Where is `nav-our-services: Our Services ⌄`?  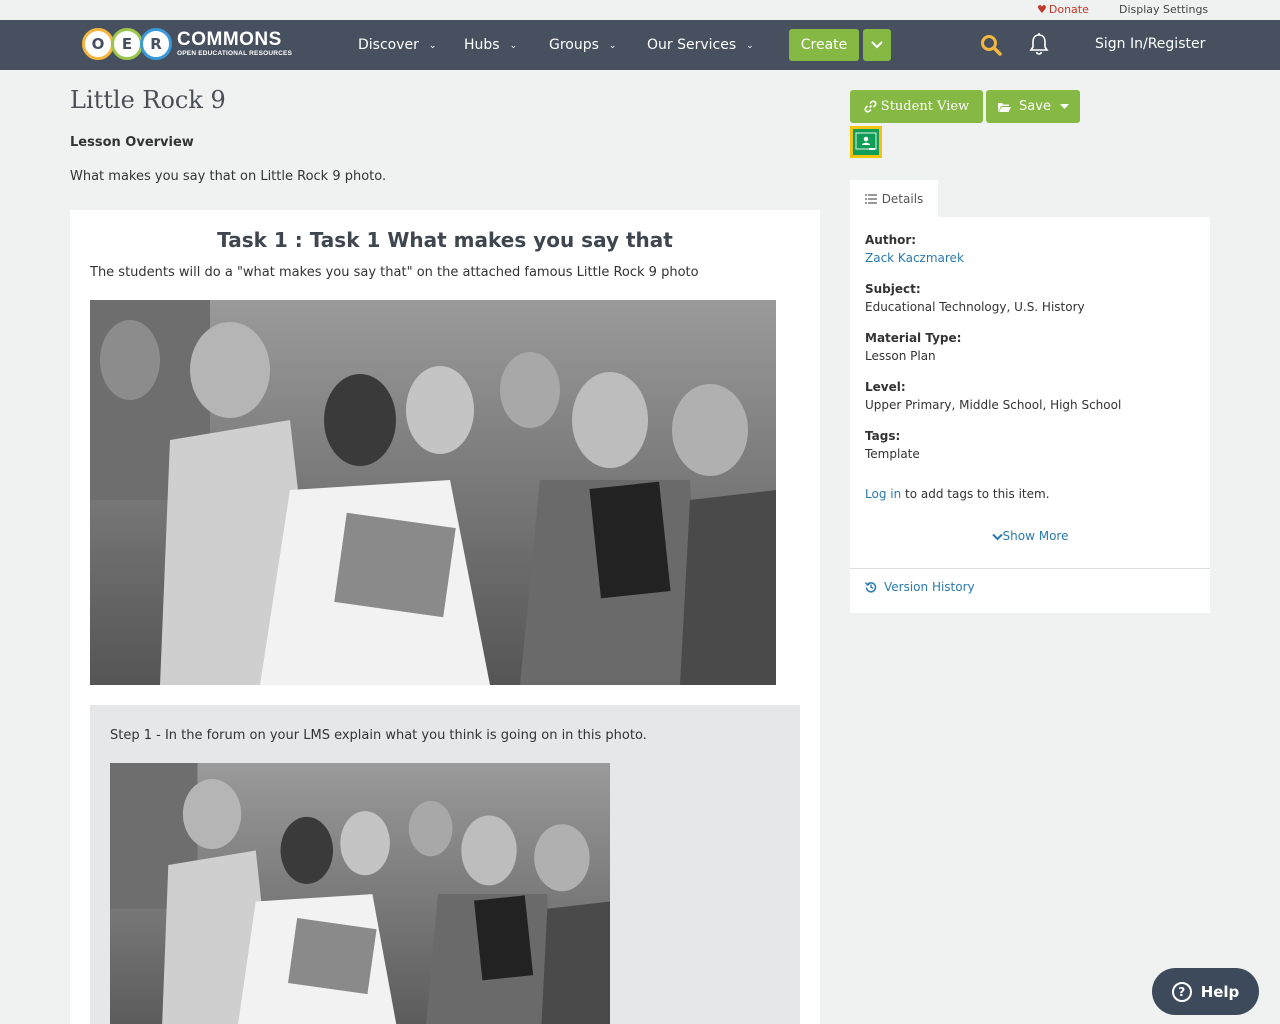
nav-our-services: Our Services ⌄ is located at coordinates (700, 45).